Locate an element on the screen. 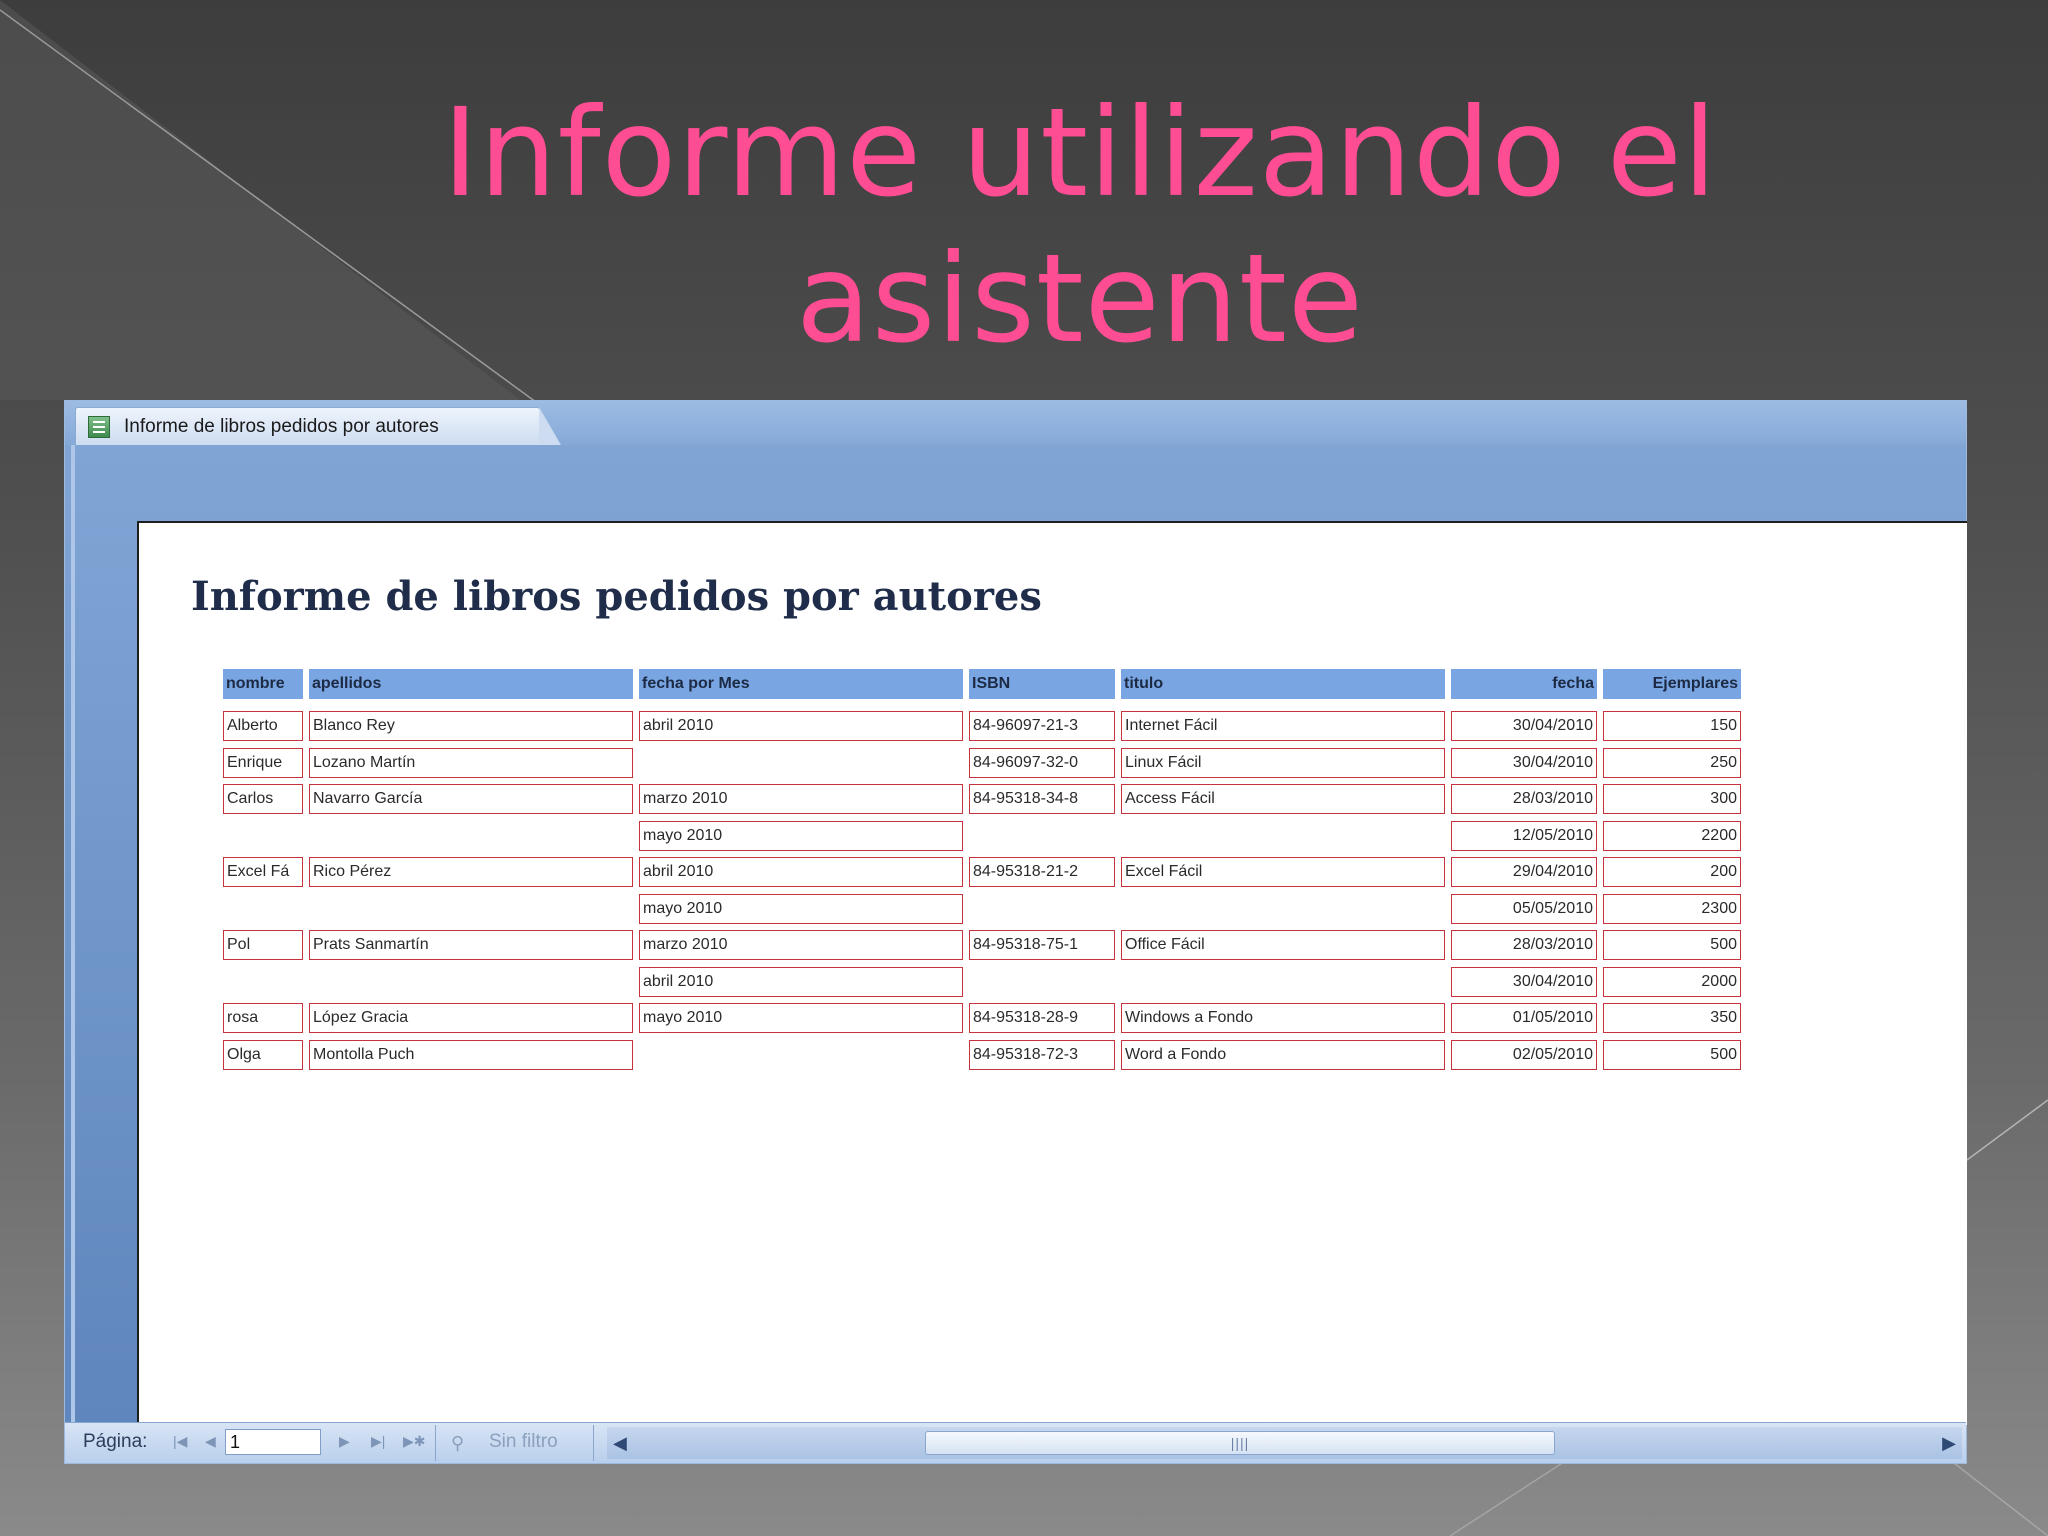 The width and height of the screenshot is (2048, 1536). column-header-fecha: fecha is located at coordinates (1524, 684).